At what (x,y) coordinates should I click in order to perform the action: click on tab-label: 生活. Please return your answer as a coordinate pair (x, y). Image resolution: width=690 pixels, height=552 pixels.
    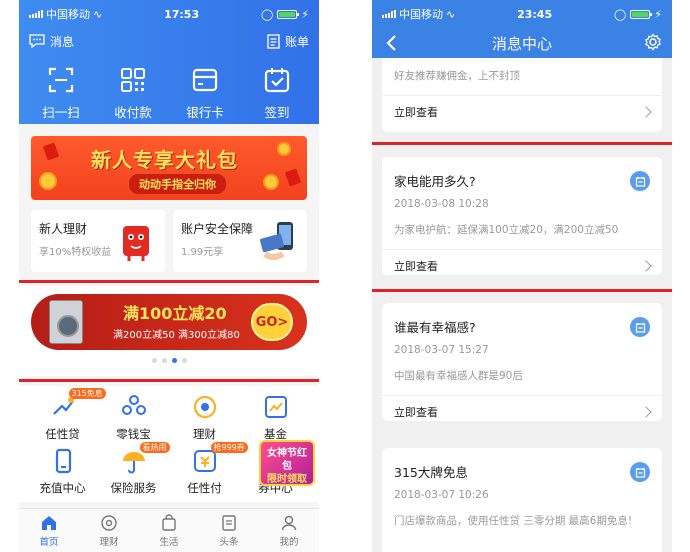
    Looking at the image, I should click on (169, 542).